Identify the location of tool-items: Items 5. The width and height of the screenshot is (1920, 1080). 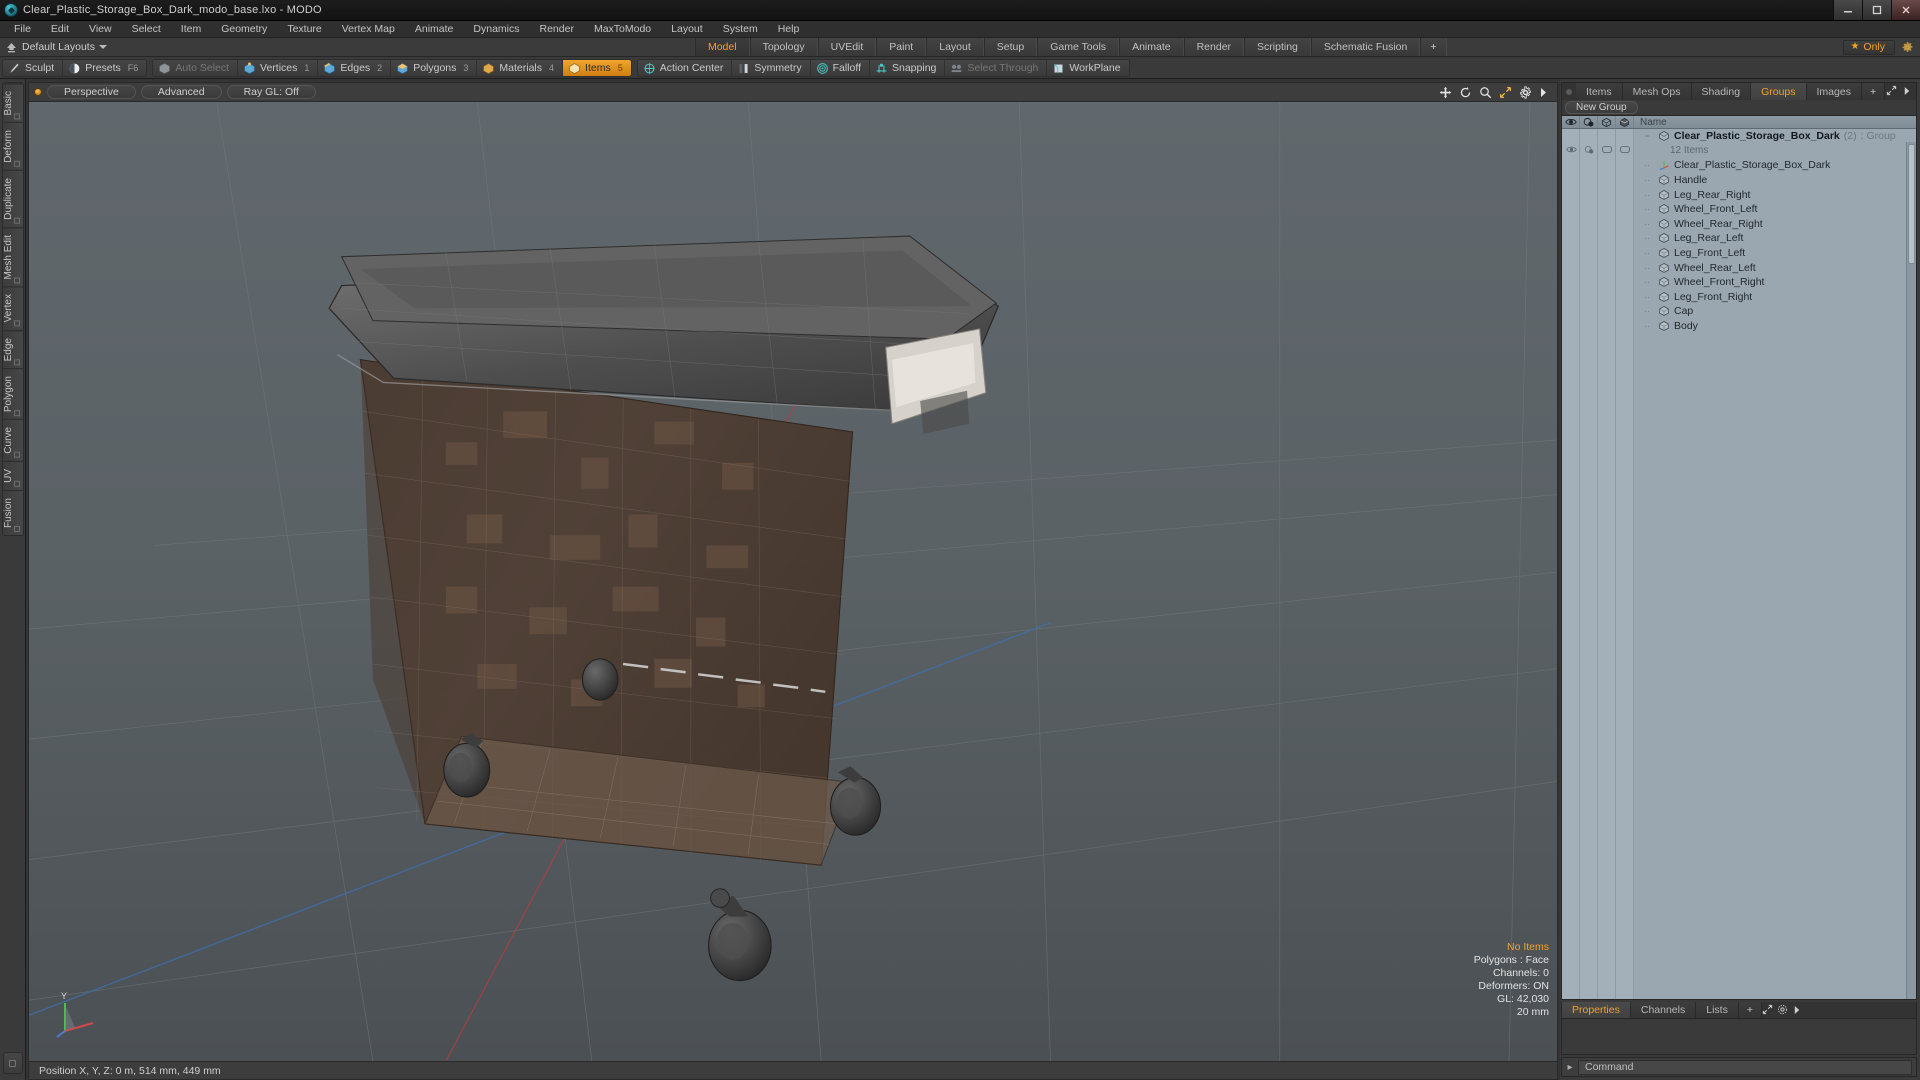
(597, 68).